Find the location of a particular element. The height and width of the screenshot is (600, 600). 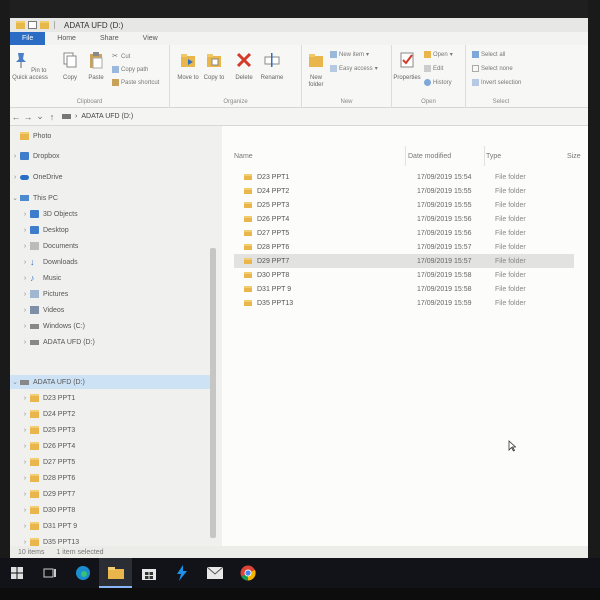

column-header-name: Name is located at coordinates (243, 156).